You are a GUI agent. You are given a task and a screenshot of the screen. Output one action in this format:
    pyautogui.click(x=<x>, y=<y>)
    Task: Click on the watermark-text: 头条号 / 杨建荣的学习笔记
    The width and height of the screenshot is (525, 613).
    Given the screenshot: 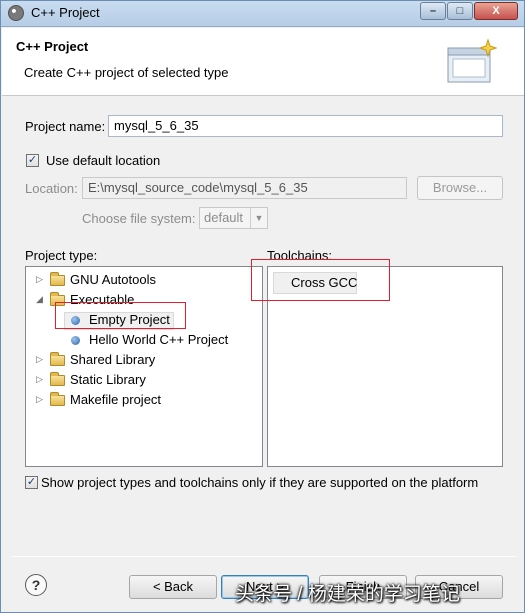 What is the action you would take?
    pyautogui.click(x=347, y=594)
    